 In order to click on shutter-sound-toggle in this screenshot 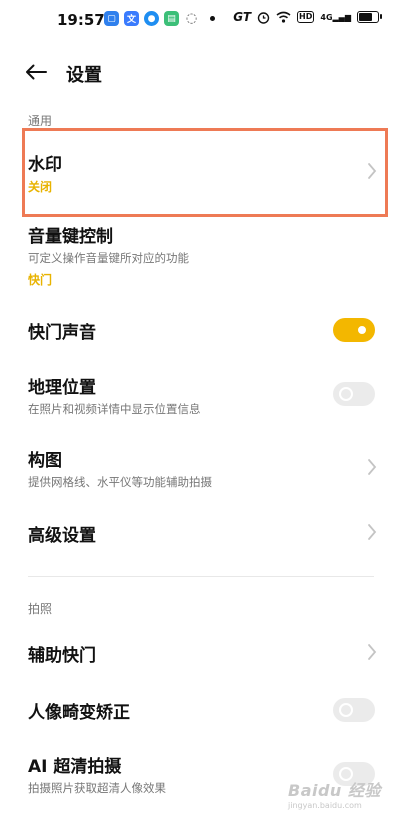, I will do `click(354, 330)`.